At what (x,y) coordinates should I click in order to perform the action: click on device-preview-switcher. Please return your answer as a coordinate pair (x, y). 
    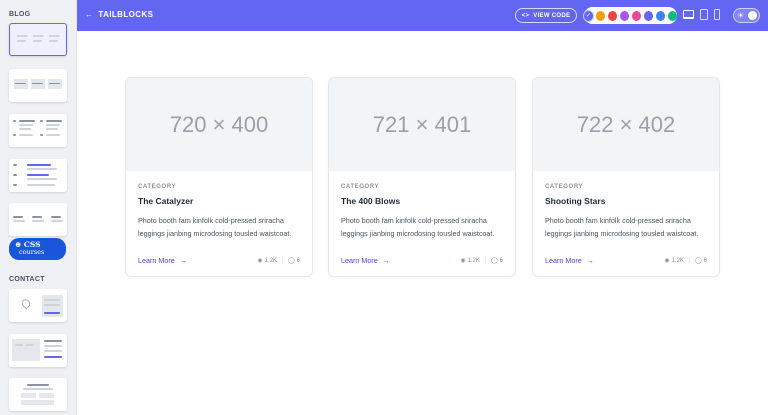
    Looking at the image, I should click on (701, 14).